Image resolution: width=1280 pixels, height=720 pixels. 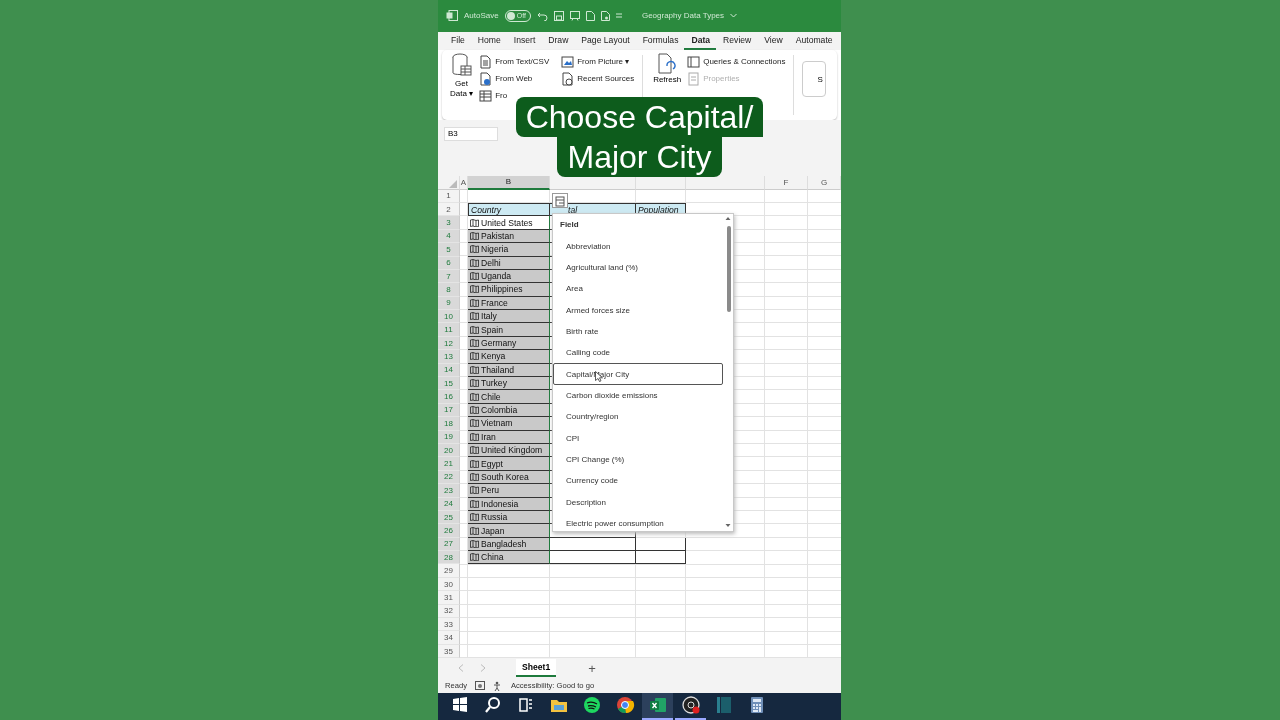 I want to click on row-number: 31, so click(x=449, y=598).